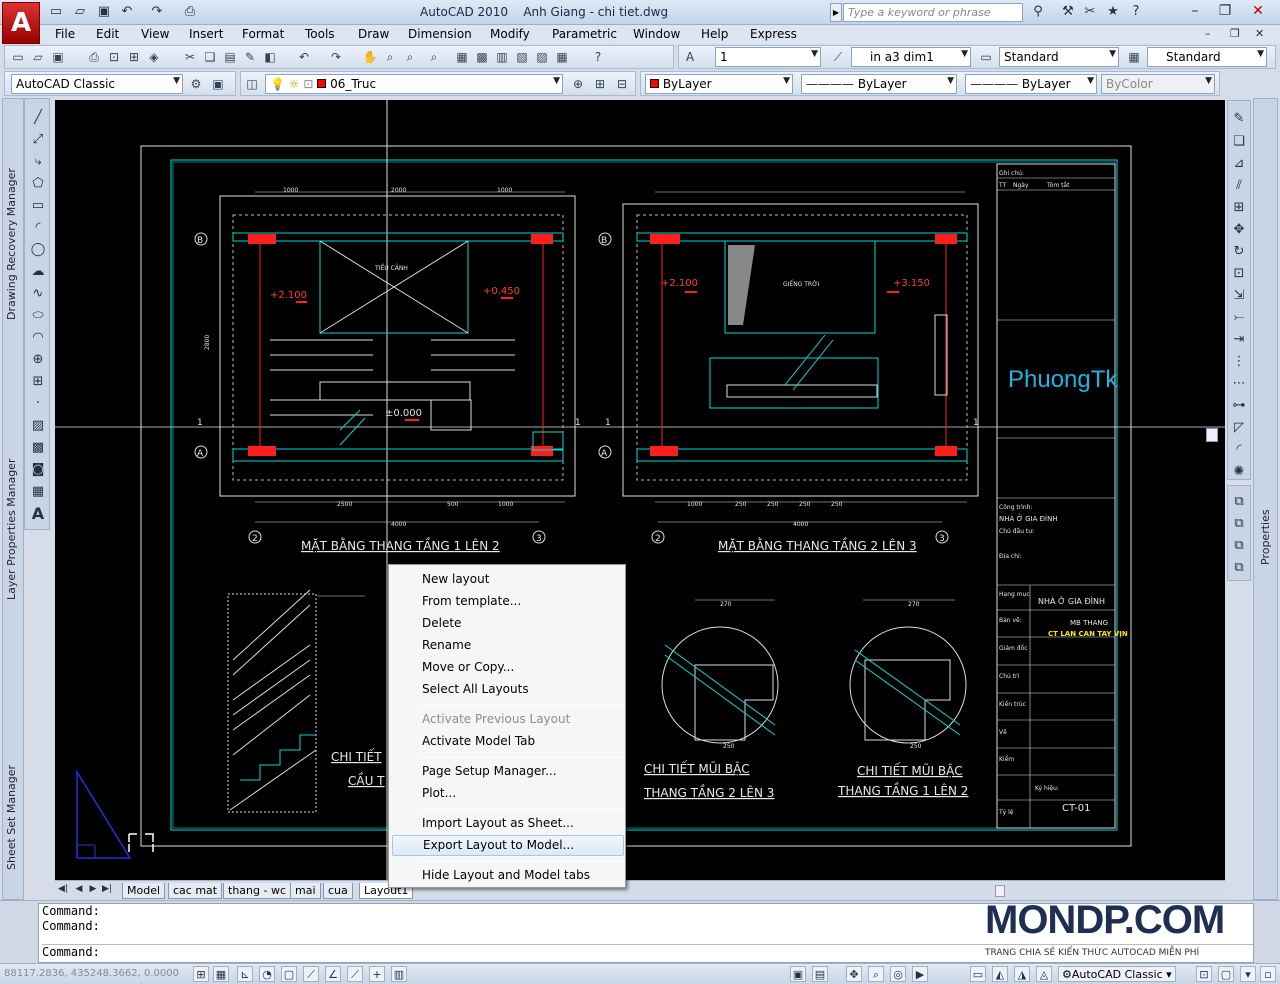  What do you see at coordinates (18, 57) in the screenshot?
I see `qnew-icon: ▭` at bounding box center [18, 57].